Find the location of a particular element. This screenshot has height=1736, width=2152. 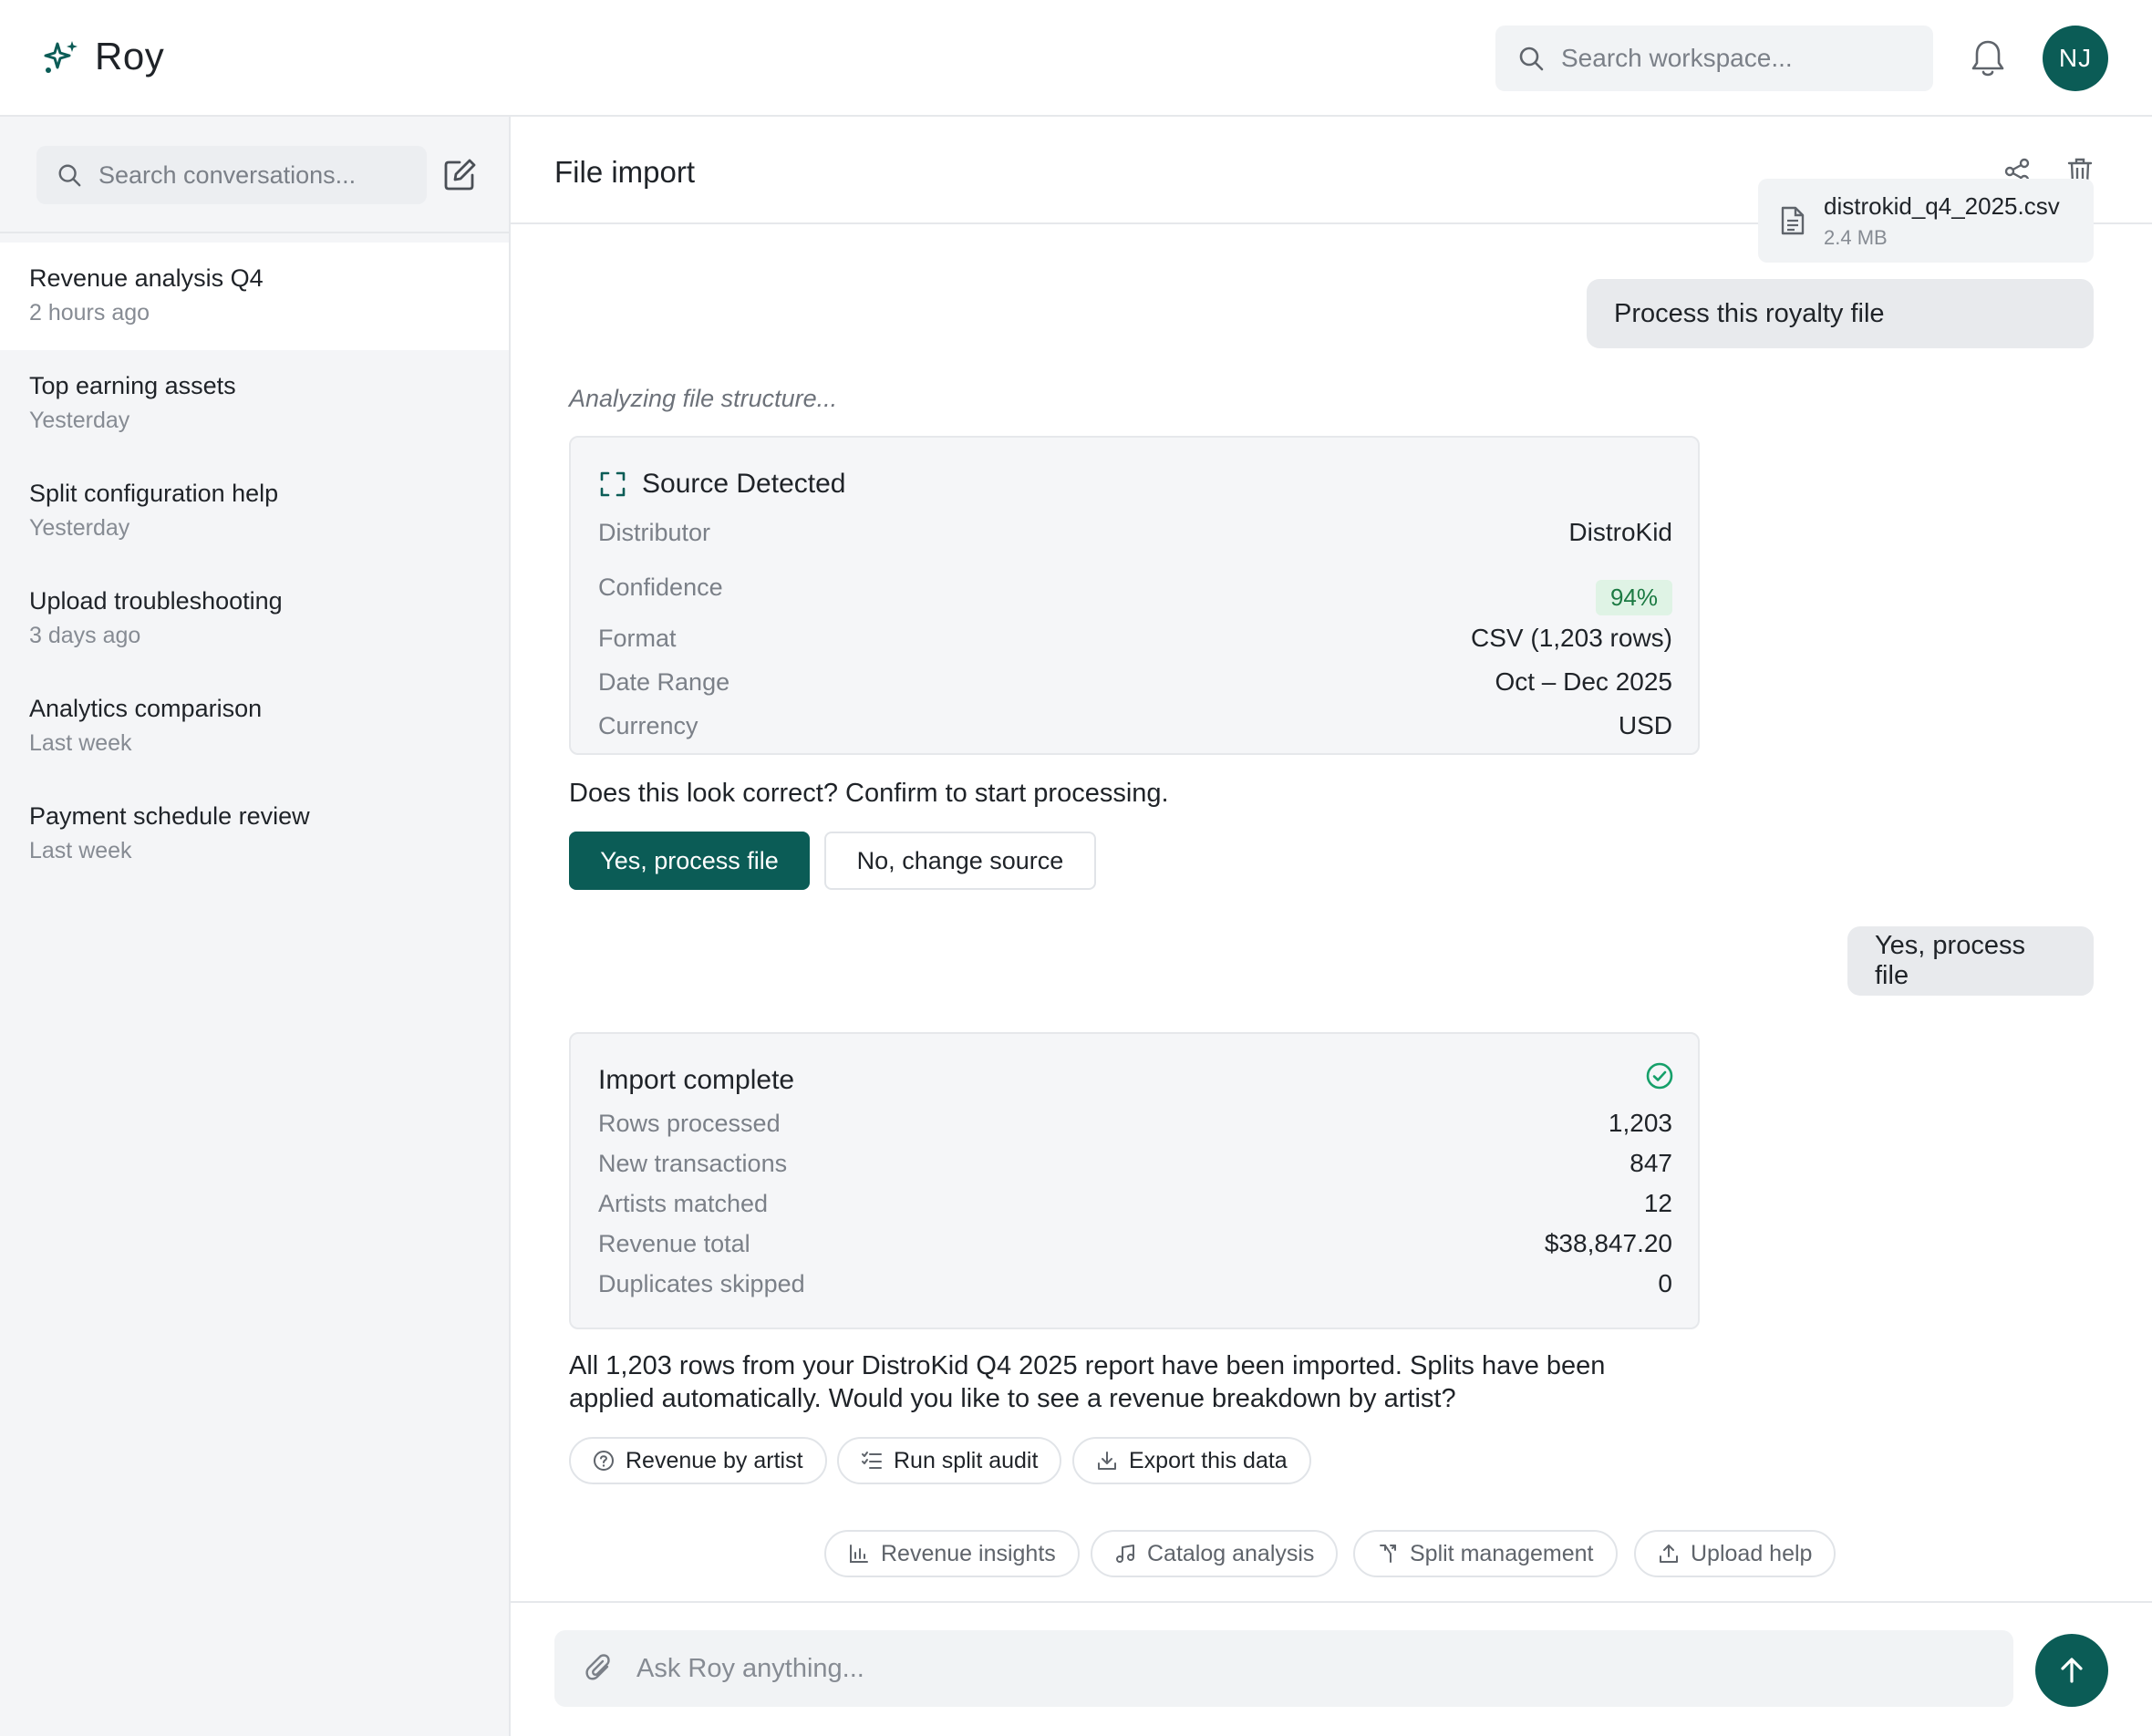

result-label: Artists matched is located at coordinates (683, 1203).